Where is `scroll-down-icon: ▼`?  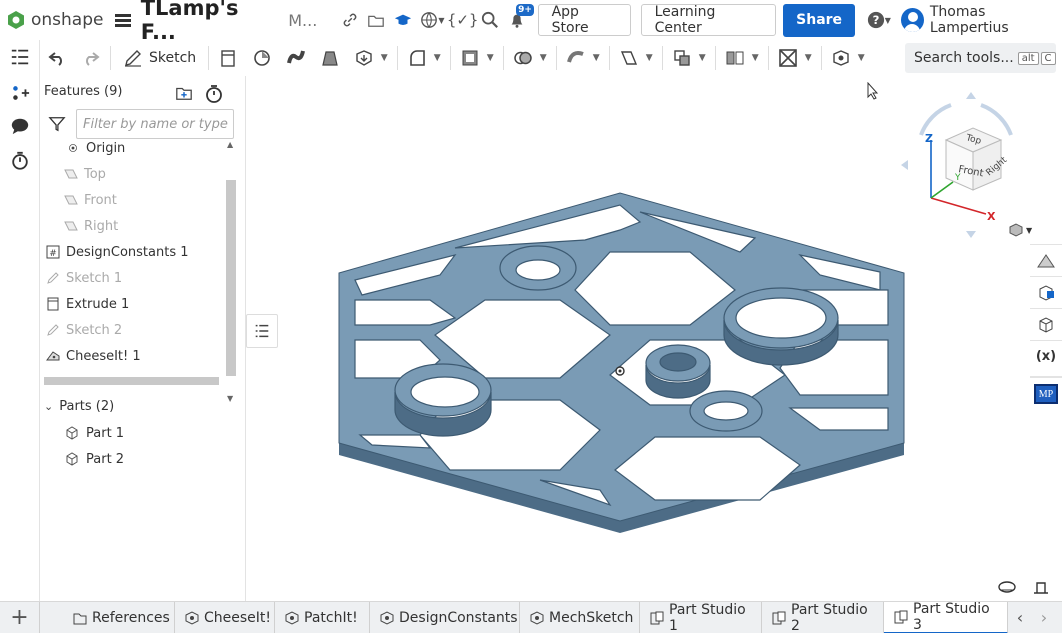 scroll-down-icon: ▼ is located at coordinates (230, 398).